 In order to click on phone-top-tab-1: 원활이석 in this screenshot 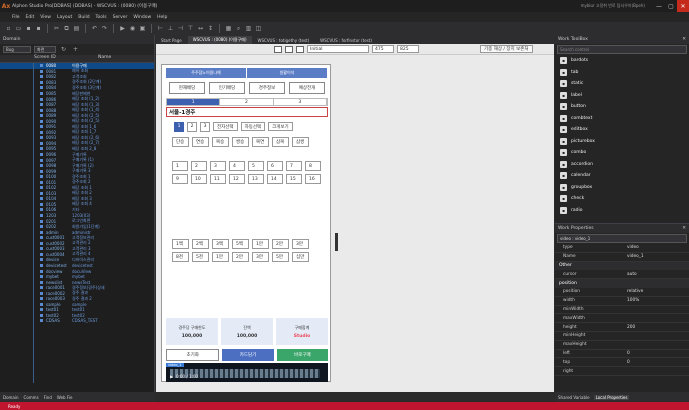, I will do `click(287, 73)`.